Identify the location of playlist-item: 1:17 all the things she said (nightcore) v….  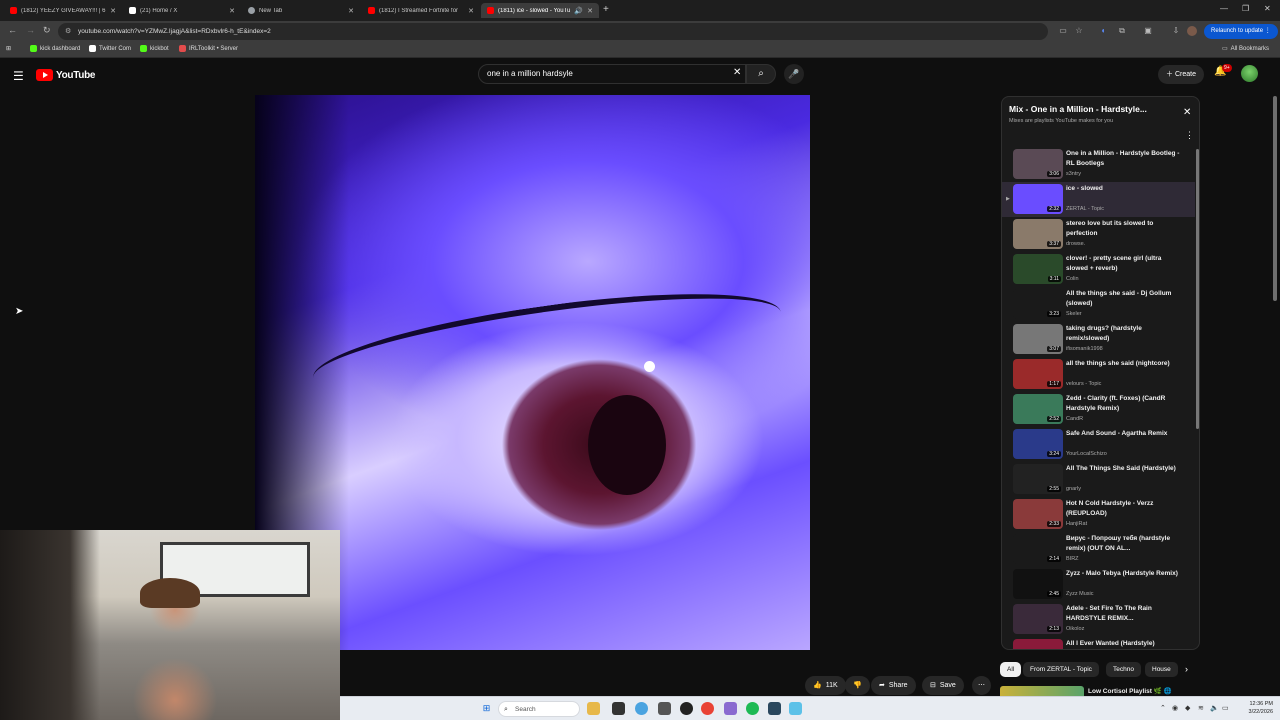
(1098, 374).